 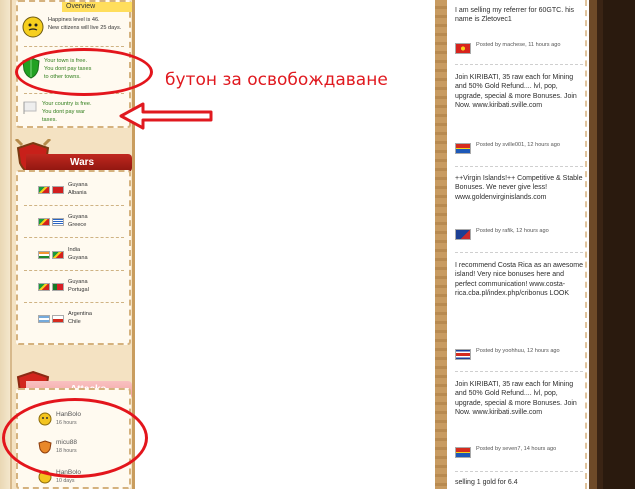 I want to click on shout-meta: Posted by sville001, 12 hours ago, so click(x=519, y=148).